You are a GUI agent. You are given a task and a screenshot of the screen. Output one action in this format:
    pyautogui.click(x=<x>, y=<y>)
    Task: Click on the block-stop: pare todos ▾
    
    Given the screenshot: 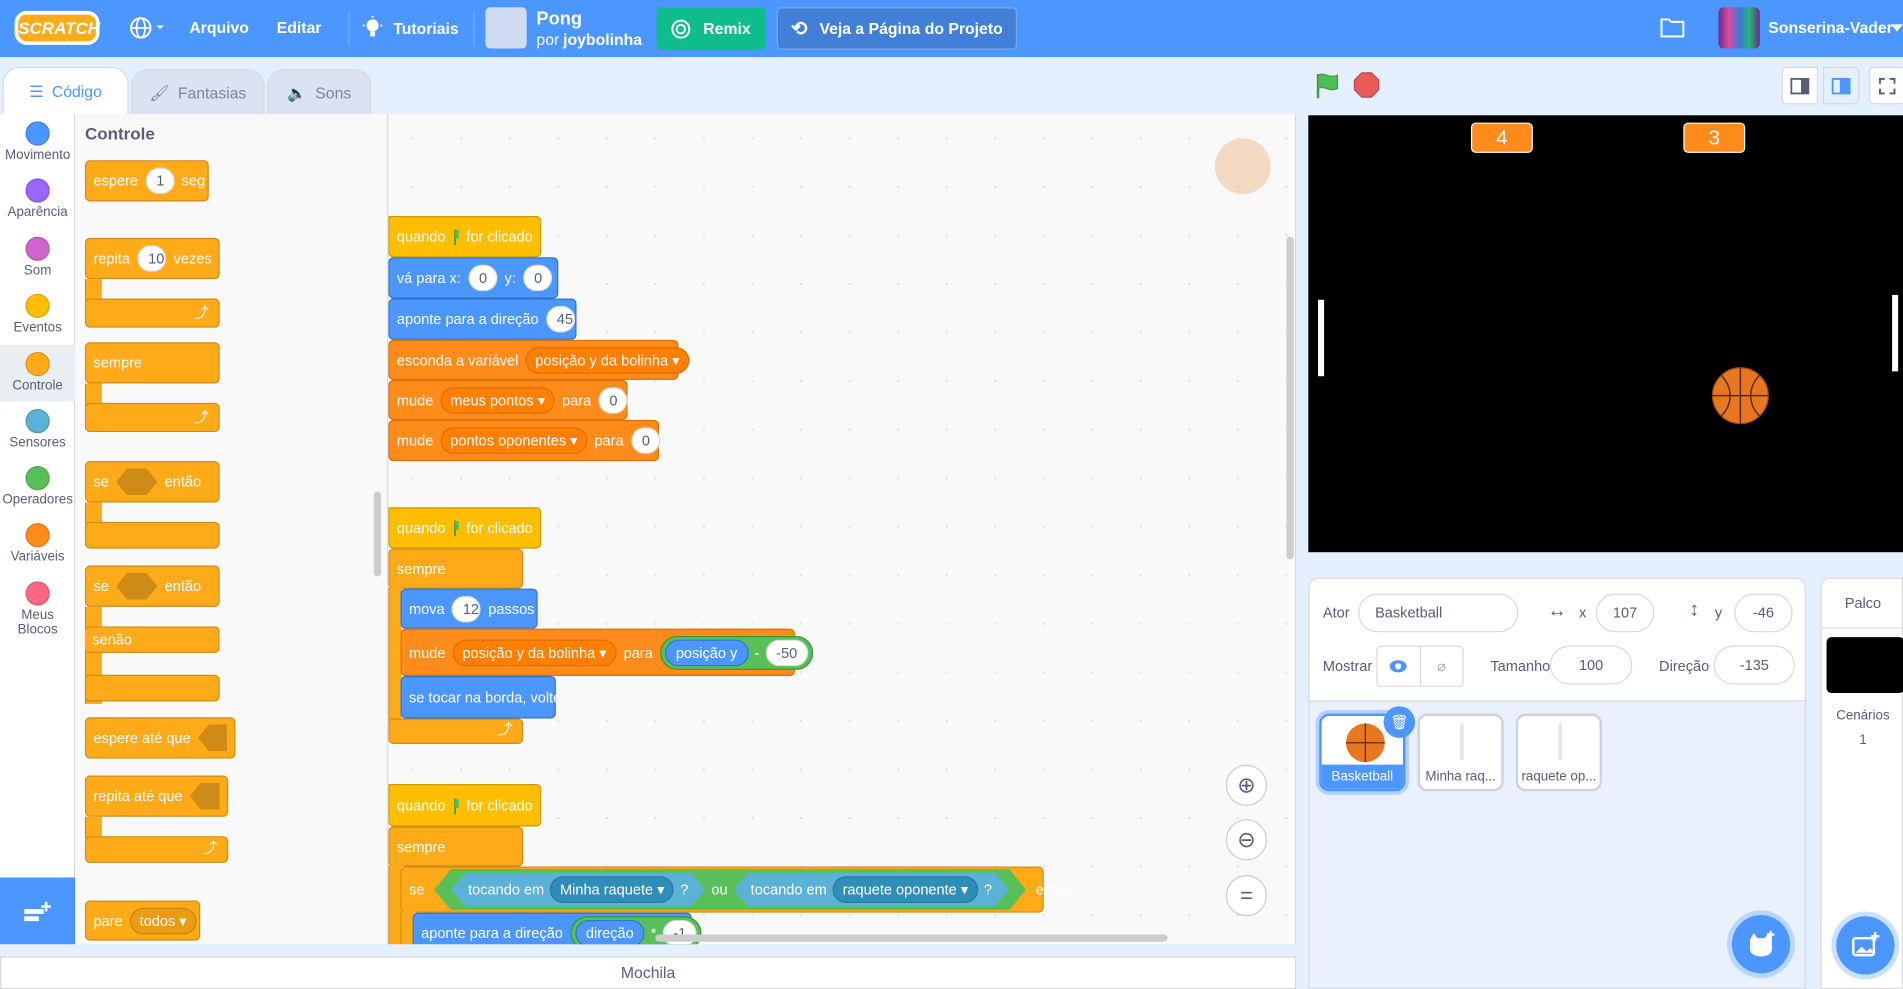 What is the action you would take?
    pyautogui.click(x=142, y=920)
    